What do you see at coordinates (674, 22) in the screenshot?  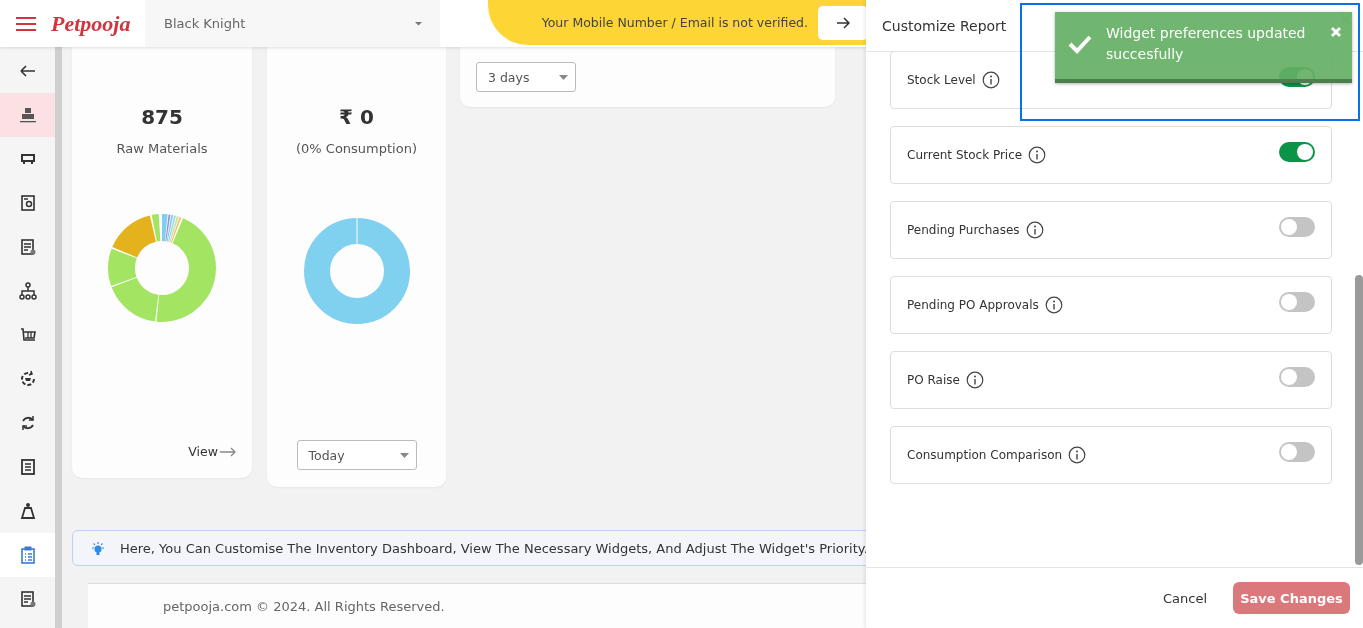 I see `notice-text: Your Mobile Number / Email is not verified.` at bounding box center [674, 22].